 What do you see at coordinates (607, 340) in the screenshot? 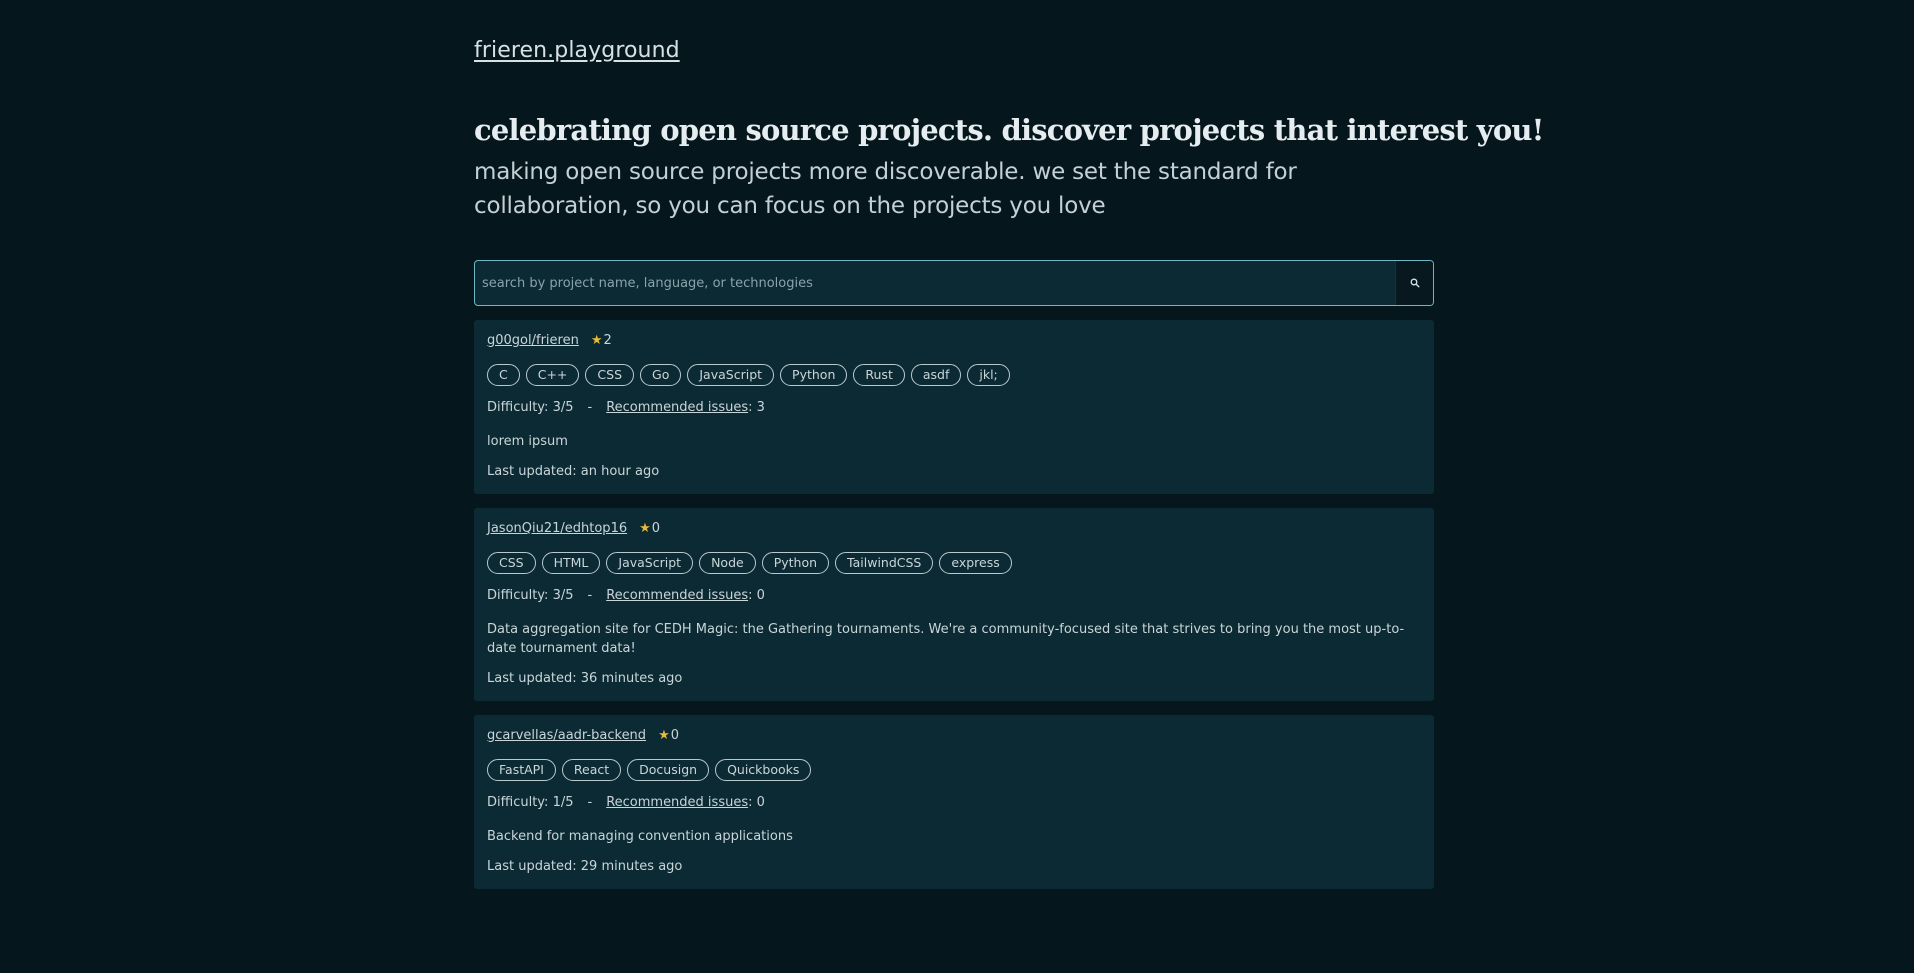
I see `star-count-value: 2` at bounding box center [607, 340].